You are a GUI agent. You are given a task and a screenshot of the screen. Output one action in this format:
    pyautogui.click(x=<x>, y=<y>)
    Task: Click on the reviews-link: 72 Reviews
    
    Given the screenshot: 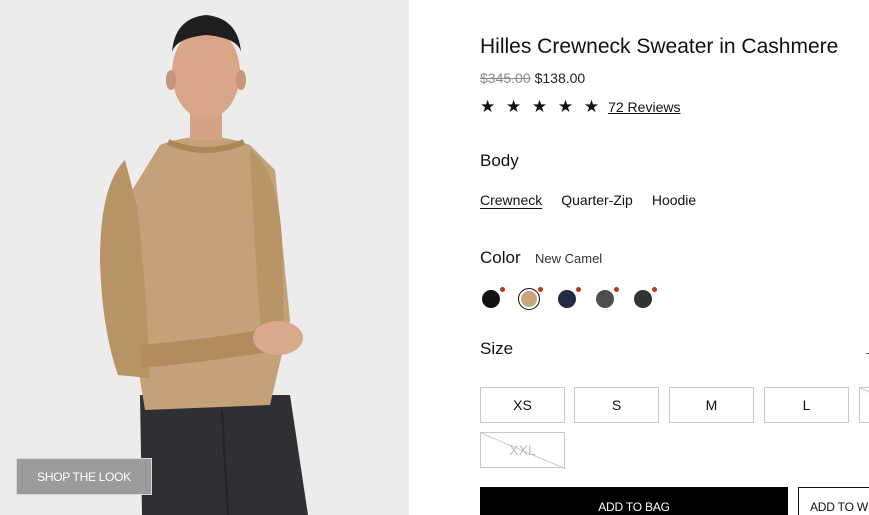 What is the action you would take?
    pyautogui.click(x=644, y=107)
    